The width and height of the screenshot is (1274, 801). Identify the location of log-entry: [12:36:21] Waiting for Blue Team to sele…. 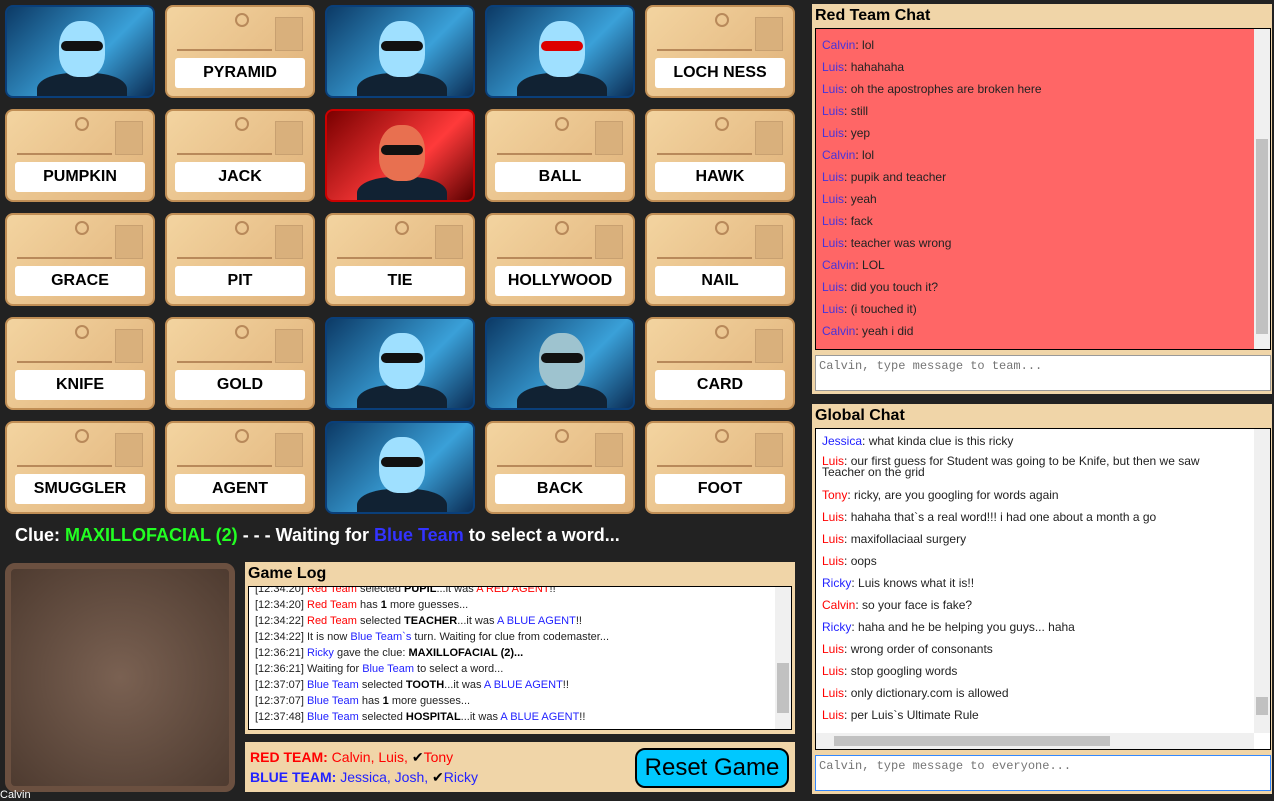
(379, 669).